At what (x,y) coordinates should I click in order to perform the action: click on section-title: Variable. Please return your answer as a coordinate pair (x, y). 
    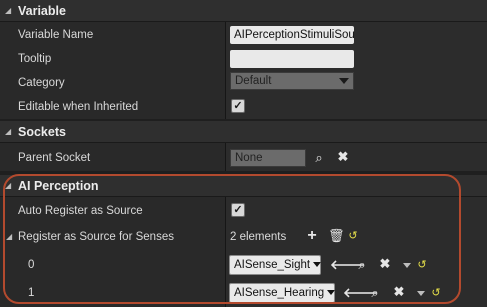
    Looking at the image, I should click on (42, 10).